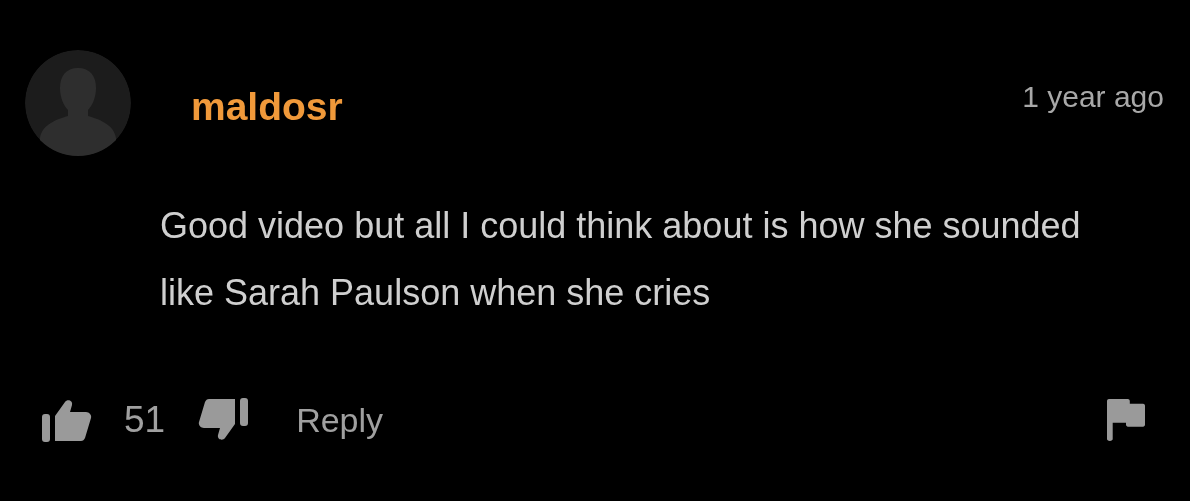 The height and width of the screenshot is (501, 1190). I want to click on timestamp: 1 year ago, so click(1093, 97).